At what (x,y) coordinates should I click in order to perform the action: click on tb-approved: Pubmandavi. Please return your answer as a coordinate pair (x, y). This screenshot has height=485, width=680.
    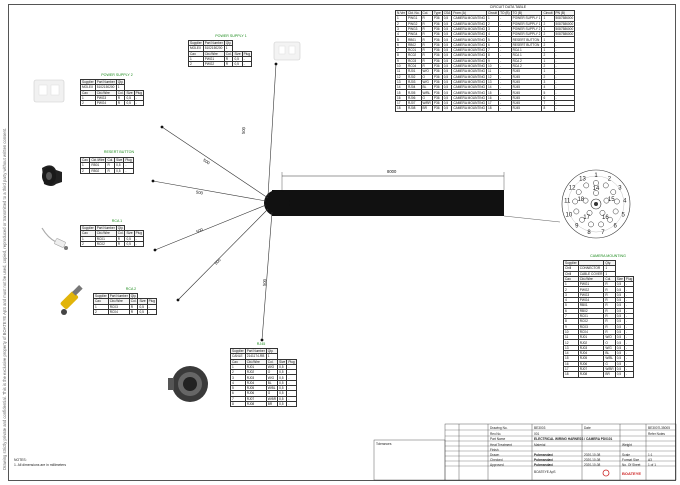
    Looking at the image, I should click on (543, 465).